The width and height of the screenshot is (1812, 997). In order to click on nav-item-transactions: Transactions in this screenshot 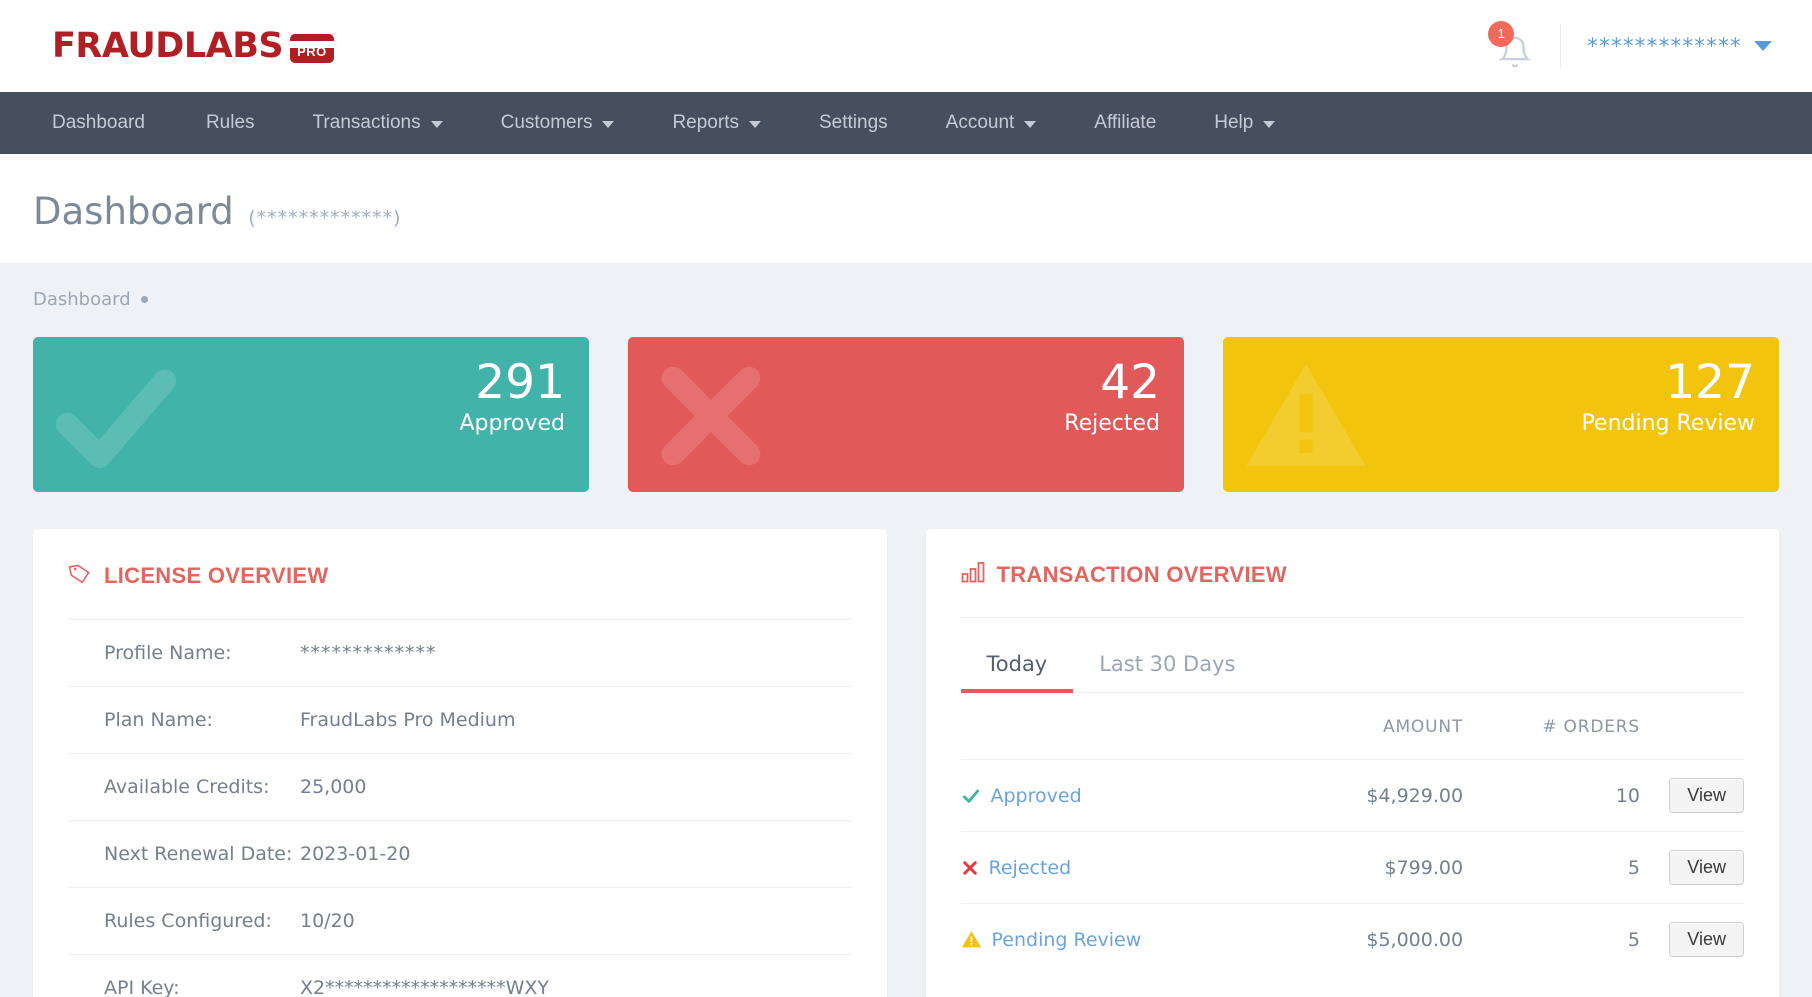, I will do `click(378, 123)`.